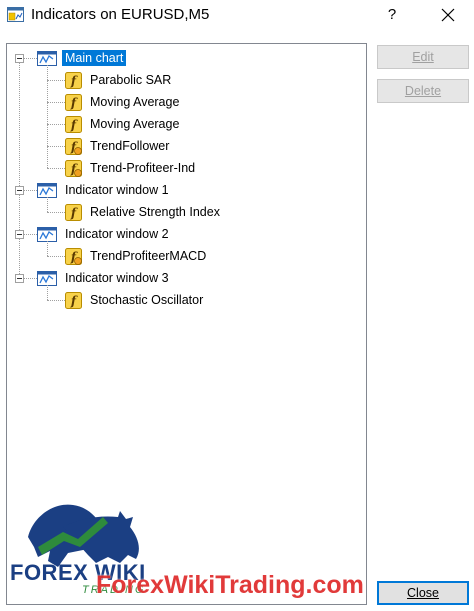  I want to click on tree-group-main-chart: Main chart, so click(82, 58).